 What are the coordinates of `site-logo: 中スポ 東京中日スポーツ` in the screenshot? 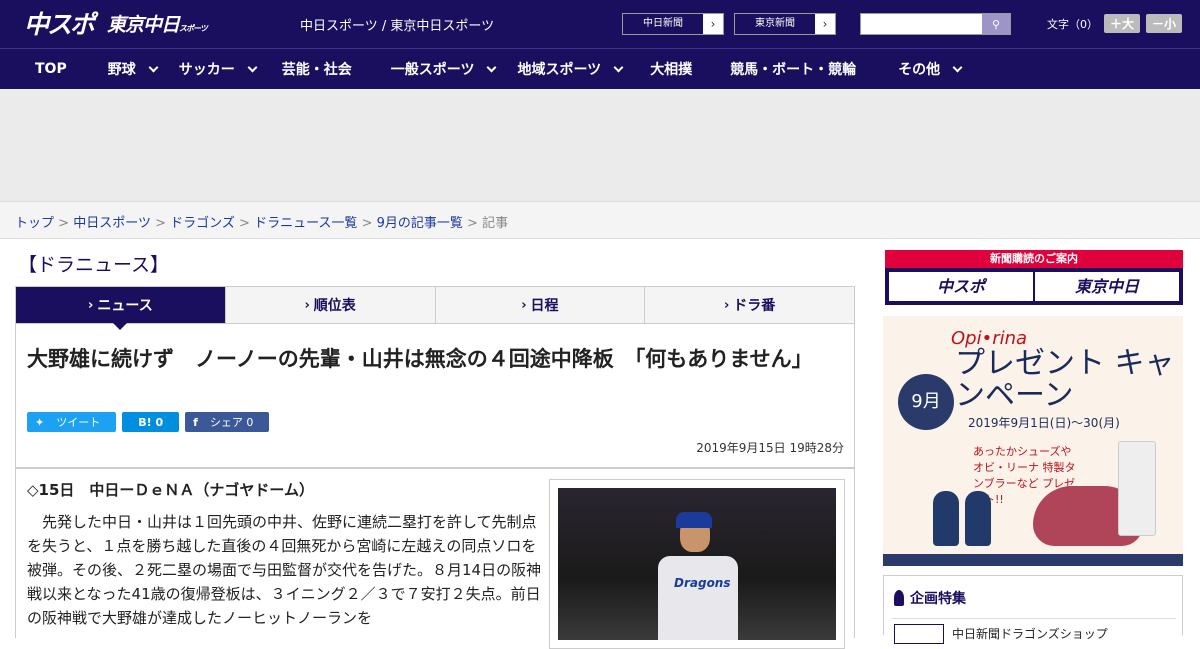 It's located at (116, 23).